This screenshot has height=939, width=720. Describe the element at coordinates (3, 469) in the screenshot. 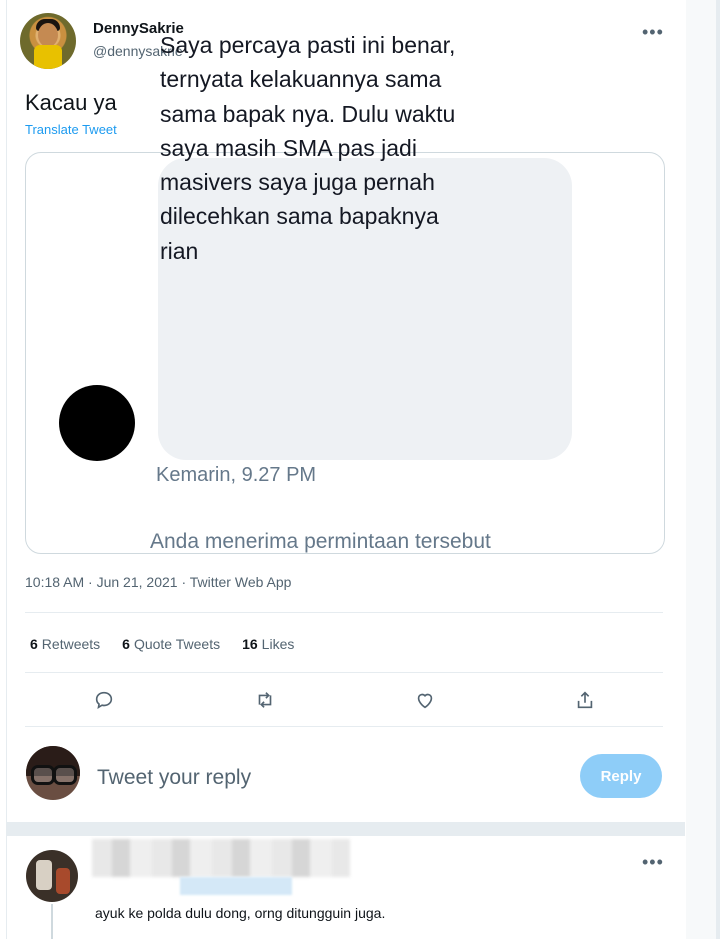

I see `left-column-edge` at that location.